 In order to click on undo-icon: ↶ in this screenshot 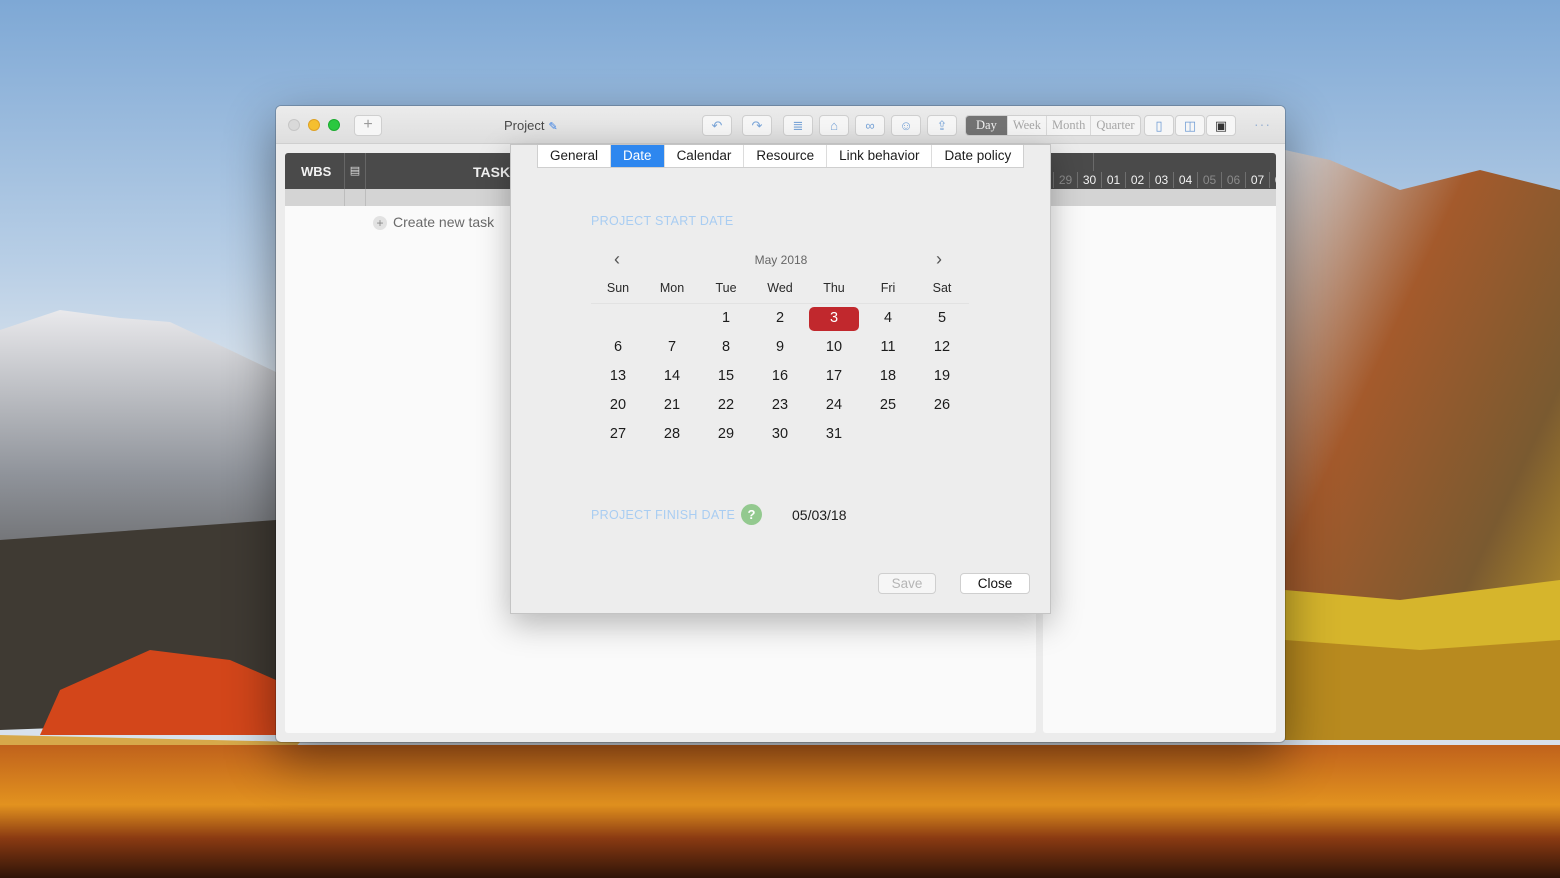, I will do `click(717, 125)`.